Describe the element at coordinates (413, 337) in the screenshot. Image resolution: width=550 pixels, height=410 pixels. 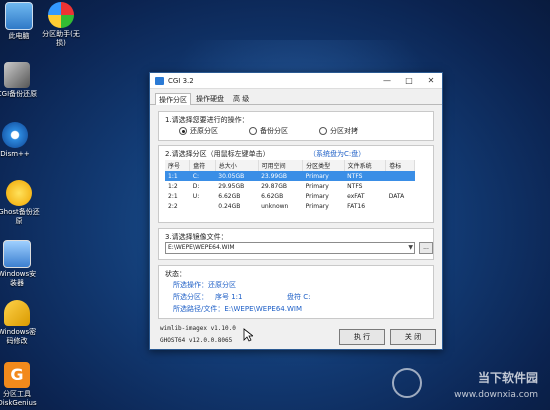
I see `close-button: 关 闭` at that location.